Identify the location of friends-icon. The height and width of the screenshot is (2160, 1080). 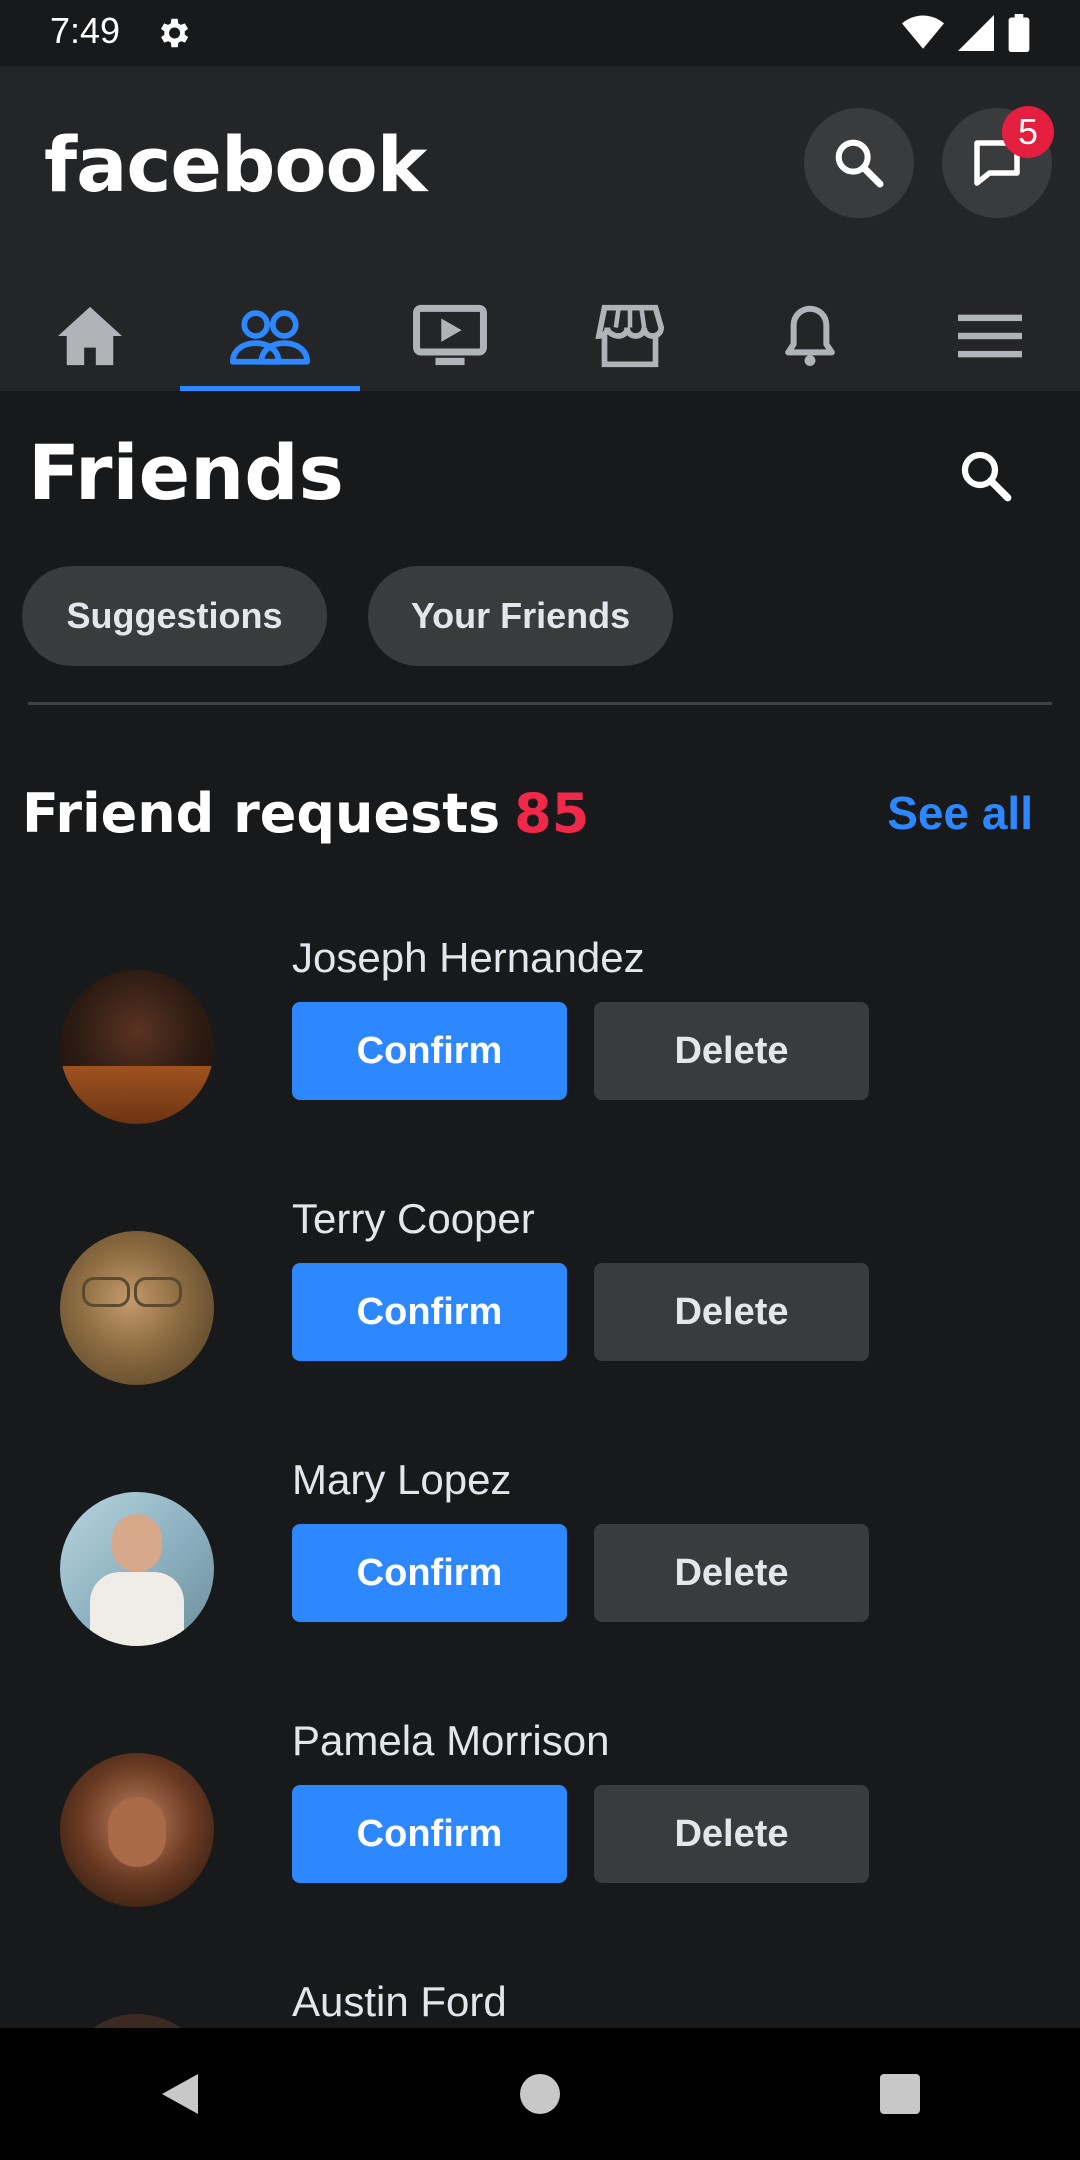
(270, 337).